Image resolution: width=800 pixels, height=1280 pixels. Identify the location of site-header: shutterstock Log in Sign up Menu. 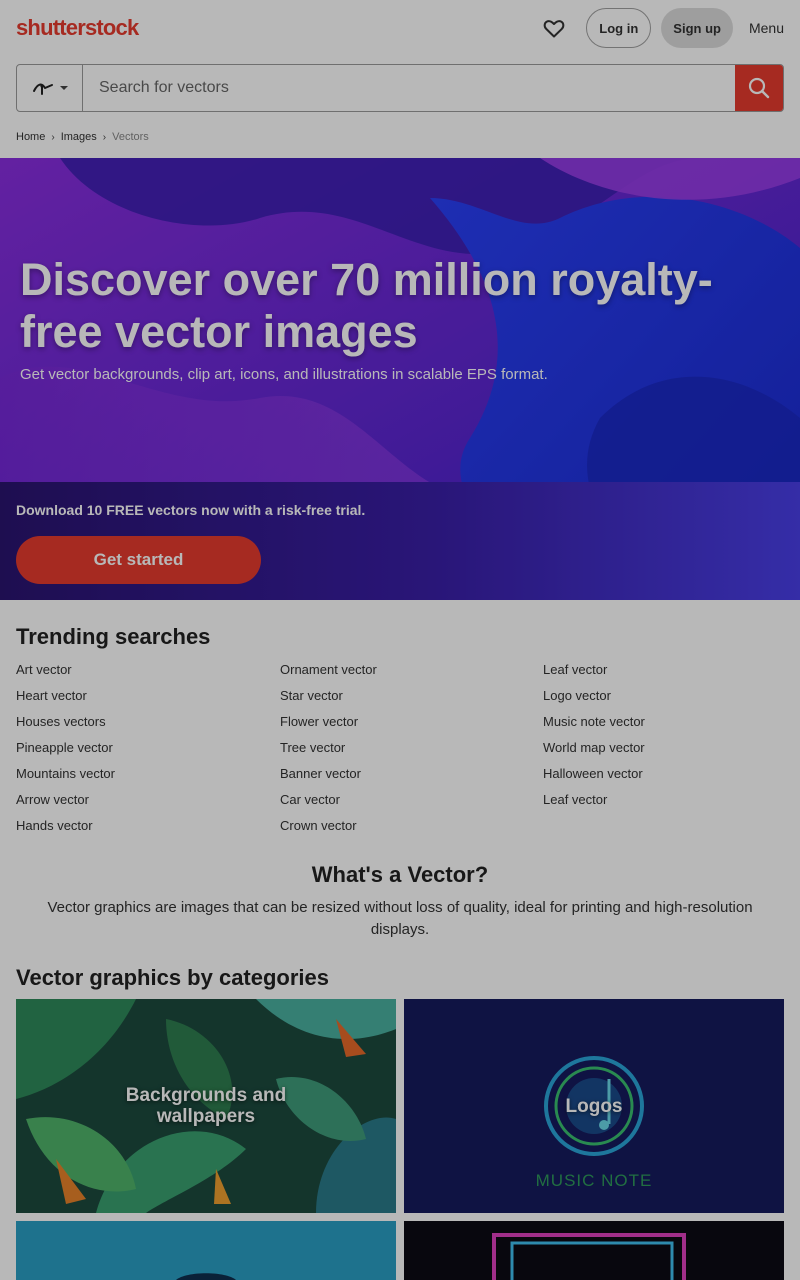
(400, 28).